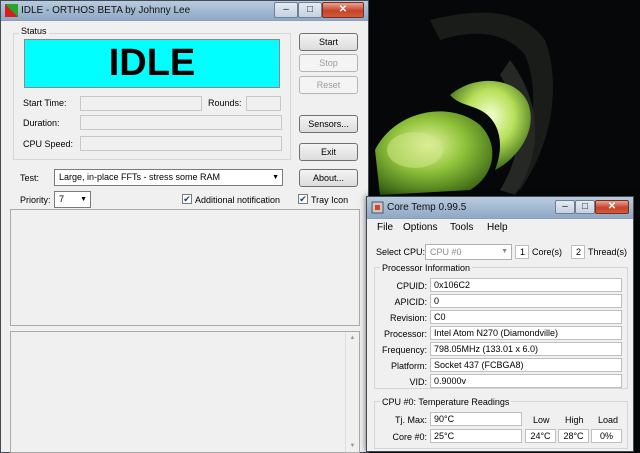 The width and height of the screenshot is (640, 453). I want to click on coretemp-titlebar: Core Temp 0.99.5 – □ ✕, so click(500, 208).